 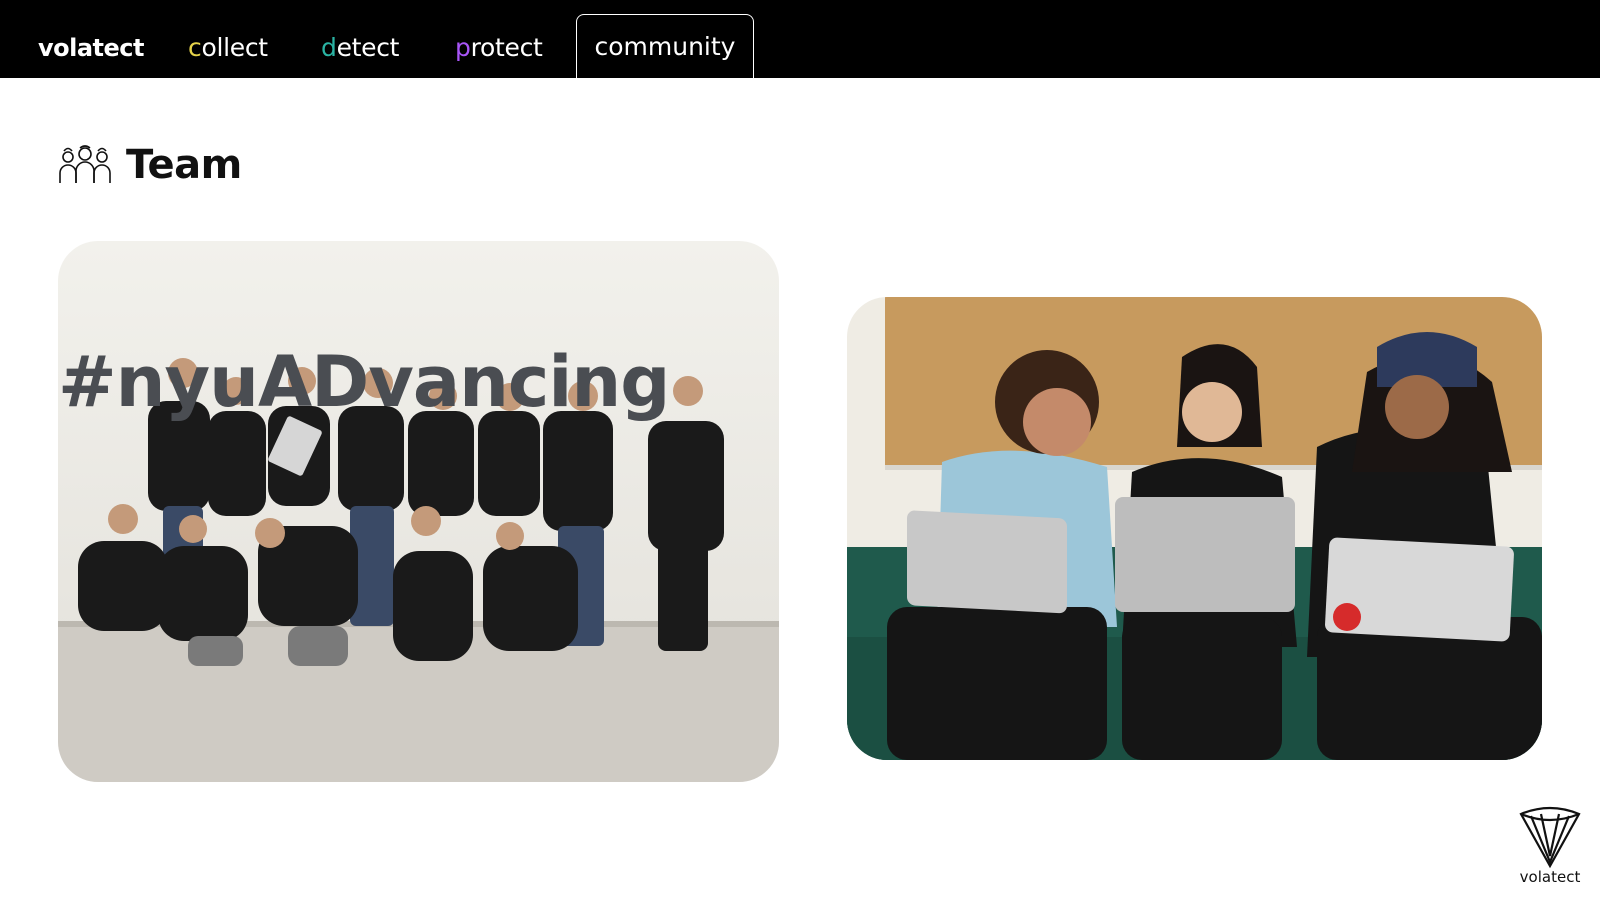 What do you see at coordinates (364, 382) in the screenshot?
I see `wall-hashtag-text: #nyuADvancing` at bounding box center [364, 382].